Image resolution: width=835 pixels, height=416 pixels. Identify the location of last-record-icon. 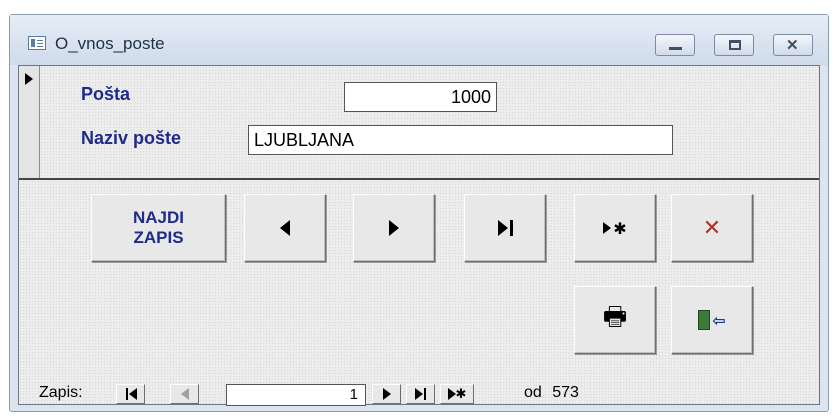
(505, 228).